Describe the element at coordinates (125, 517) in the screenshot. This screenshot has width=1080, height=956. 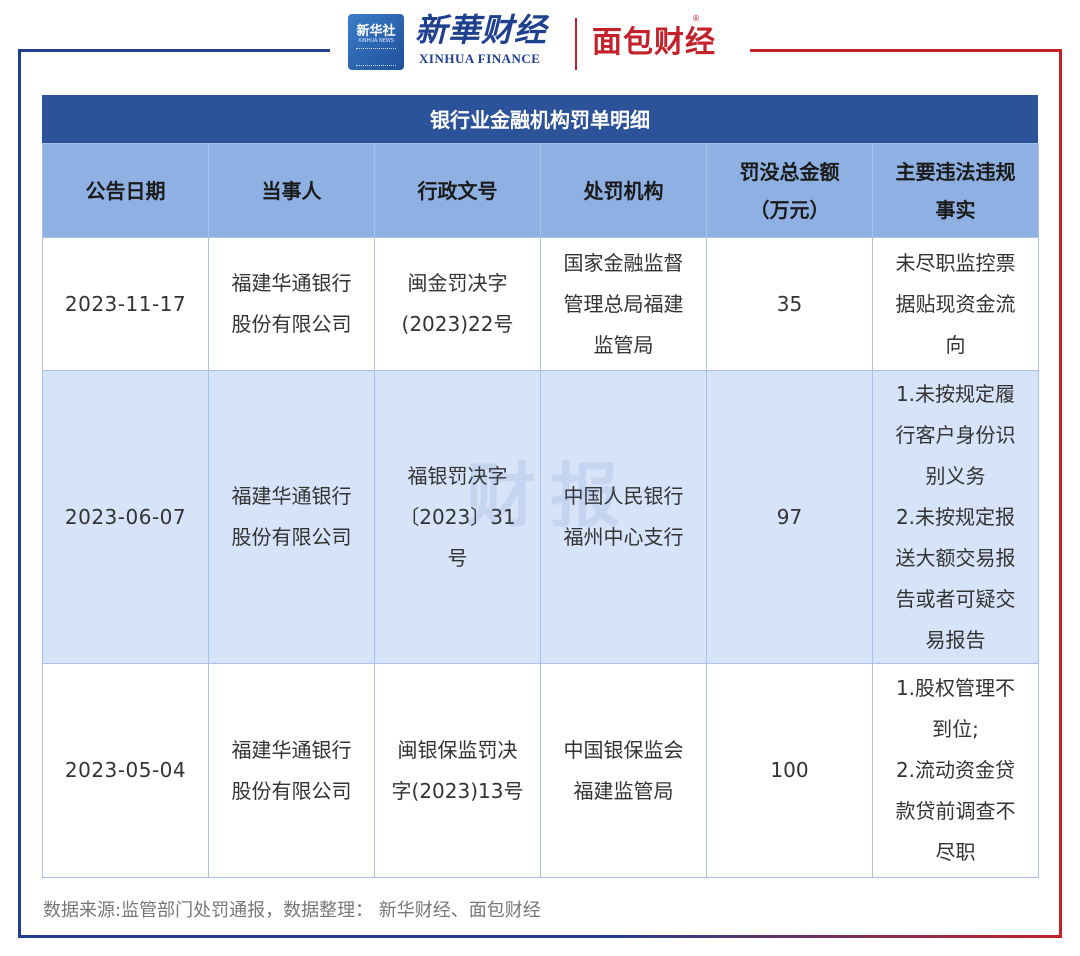
I see `cell-date: 2023-06-07` at that location.